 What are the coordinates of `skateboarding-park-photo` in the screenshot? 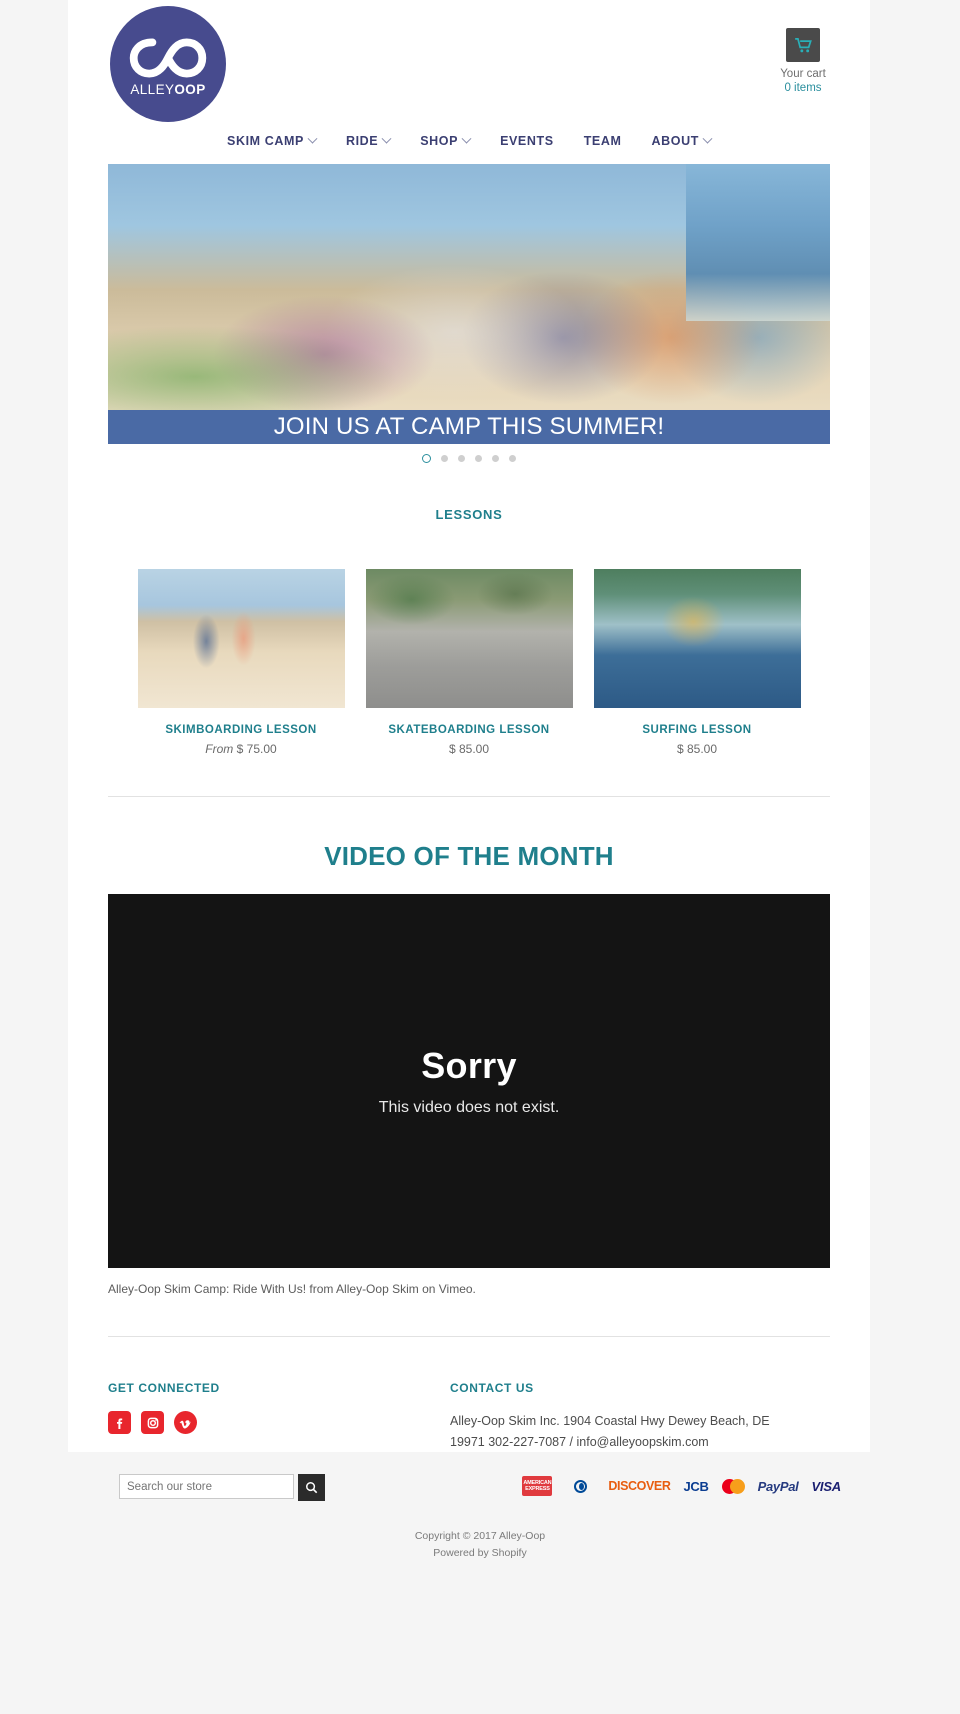 It's located at (469, 638).